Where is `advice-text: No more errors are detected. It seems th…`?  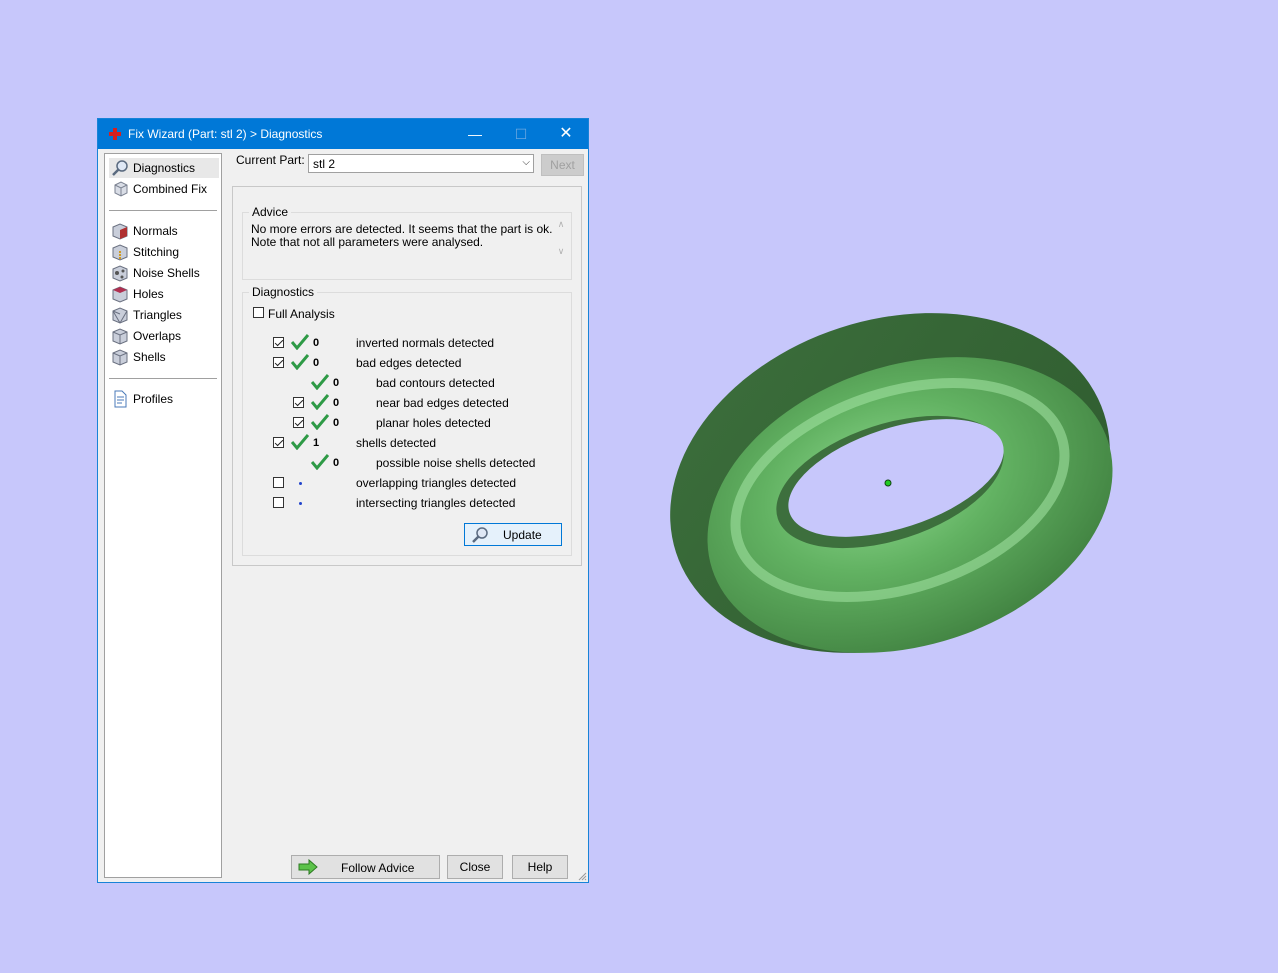
advice-text: No more errors are detected. It seems th… is located at coordinates (403, 248).